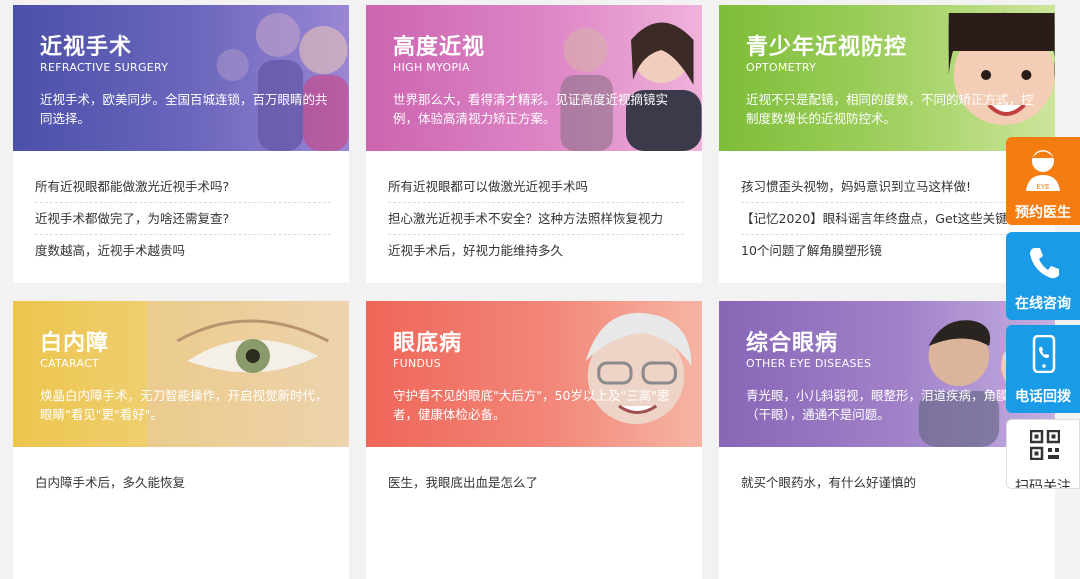  What do you see at coordinates (1043, 170) in the screenshot?
I see `doctor-icon: EYE` at bounding box center [1043, 170].